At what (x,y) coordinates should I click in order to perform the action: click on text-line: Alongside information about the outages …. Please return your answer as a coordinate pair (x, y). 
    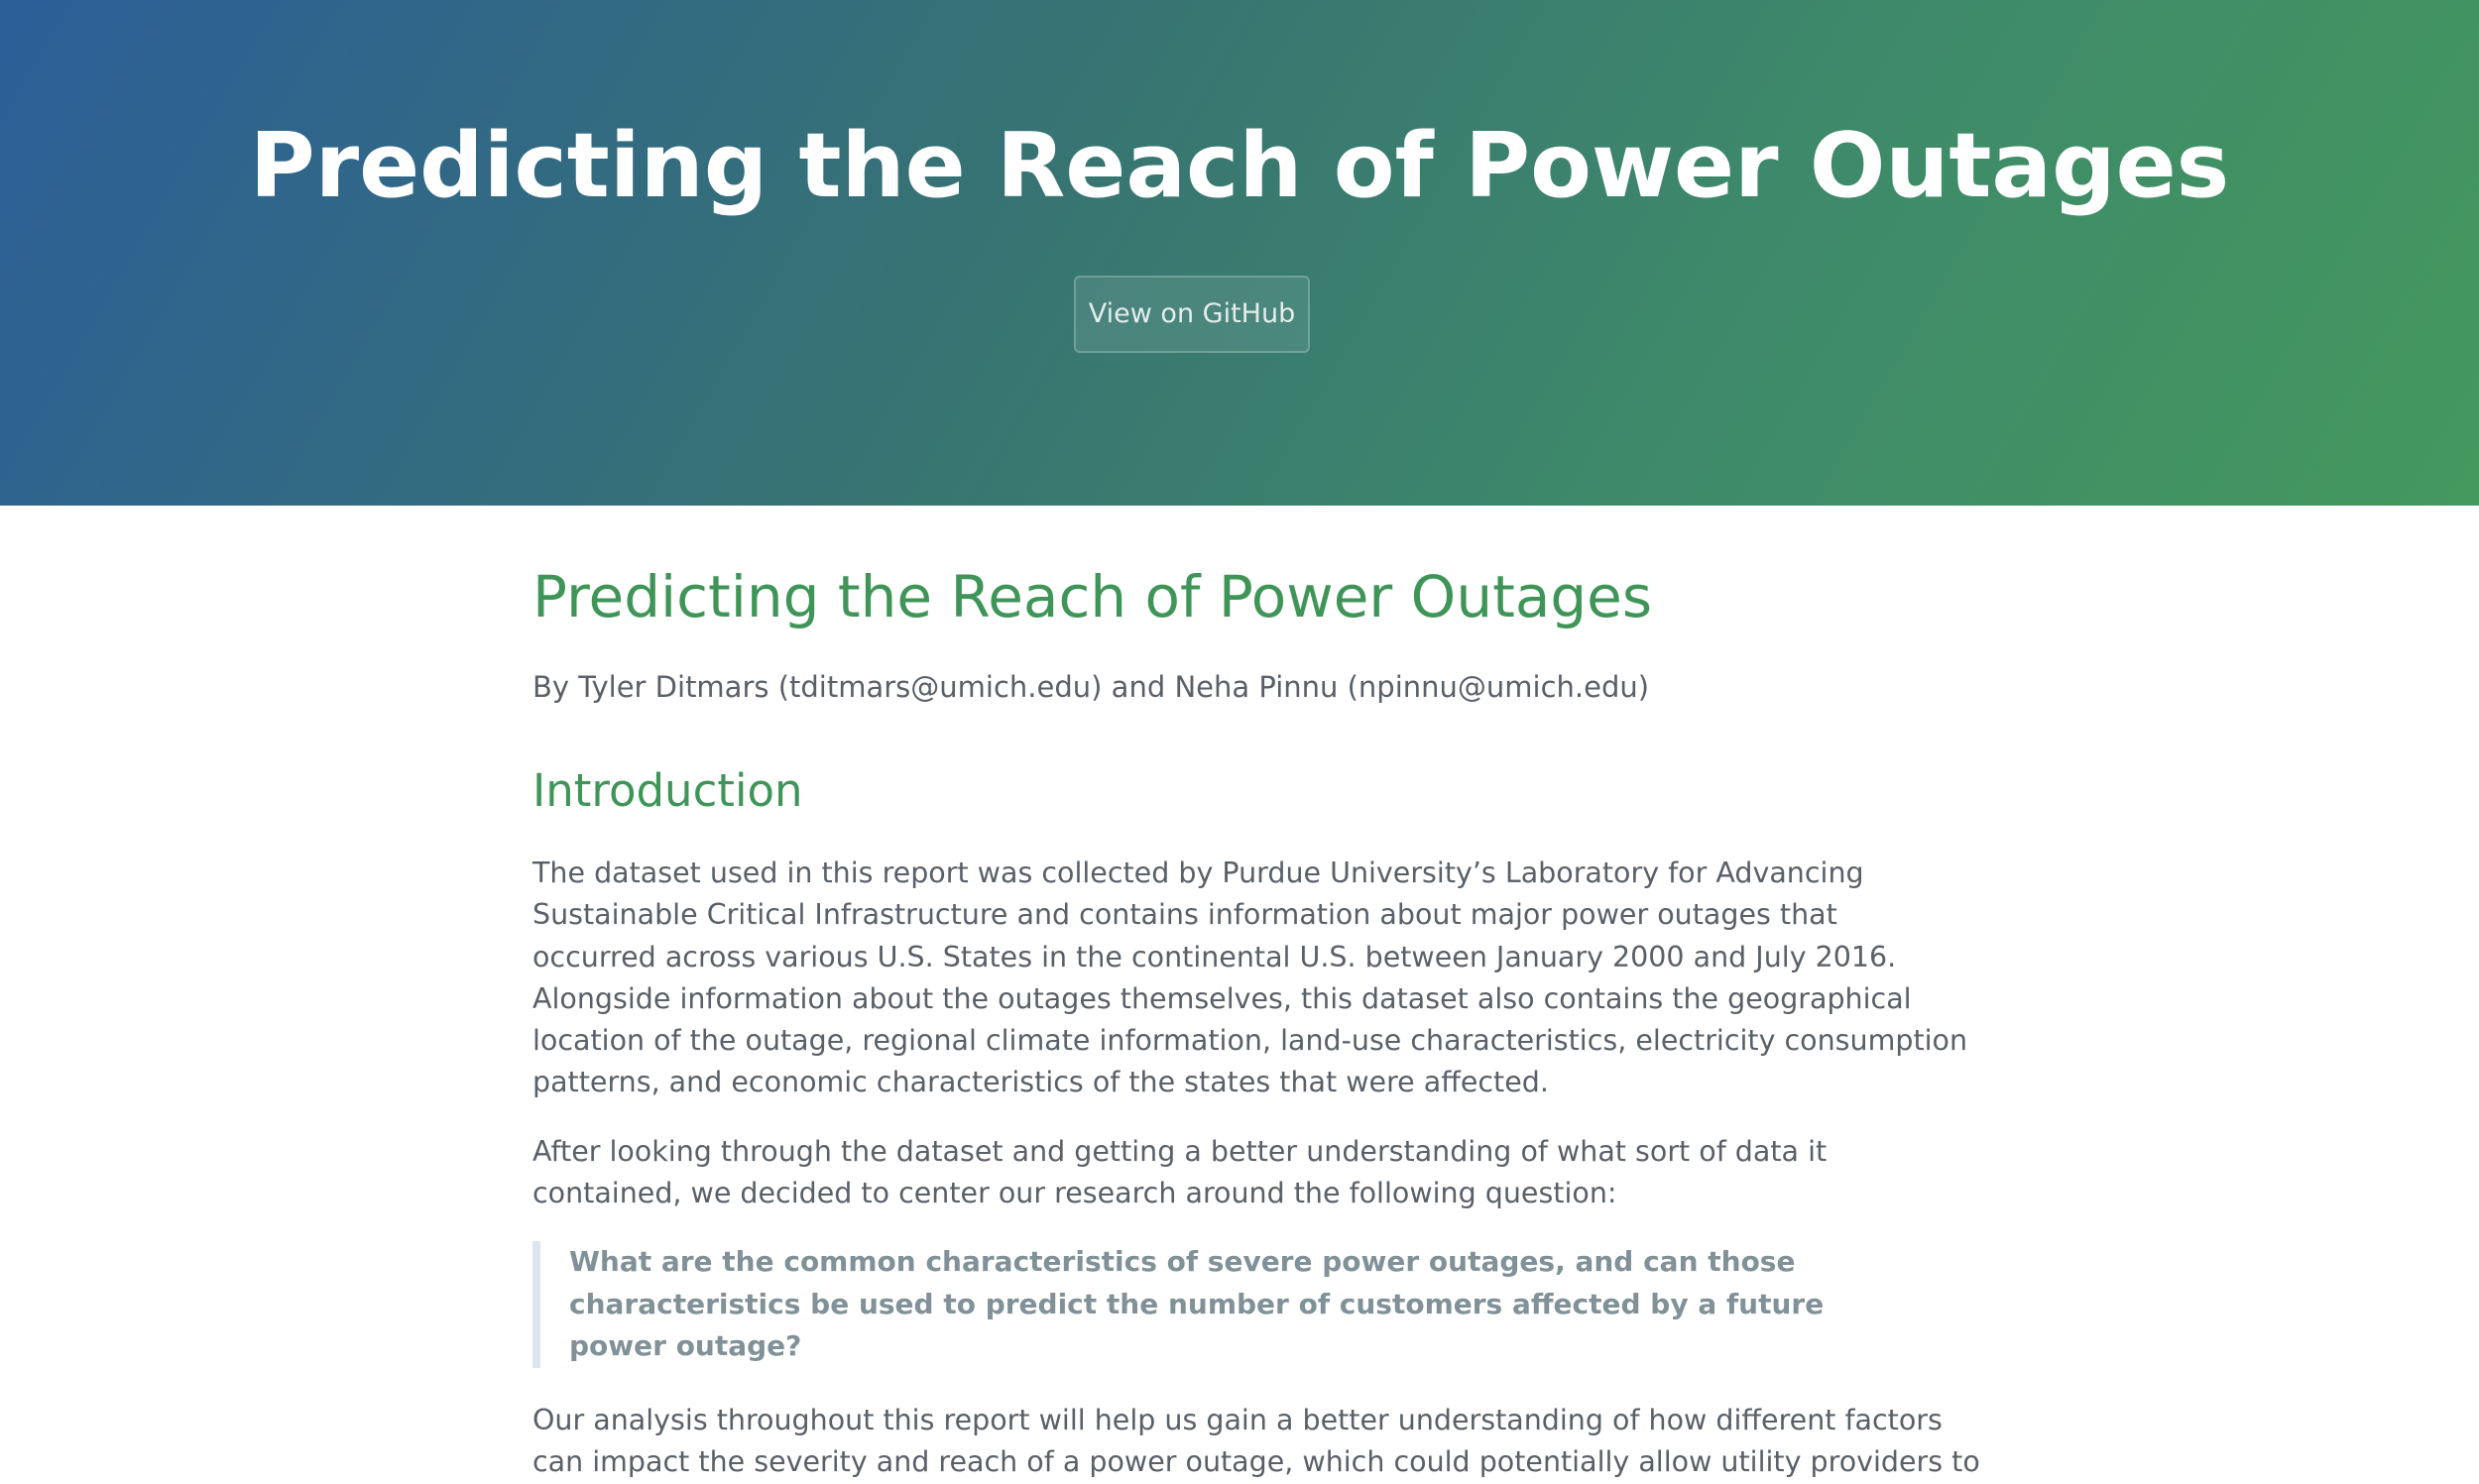
    Looking at the image, I should click on (1222, 998).